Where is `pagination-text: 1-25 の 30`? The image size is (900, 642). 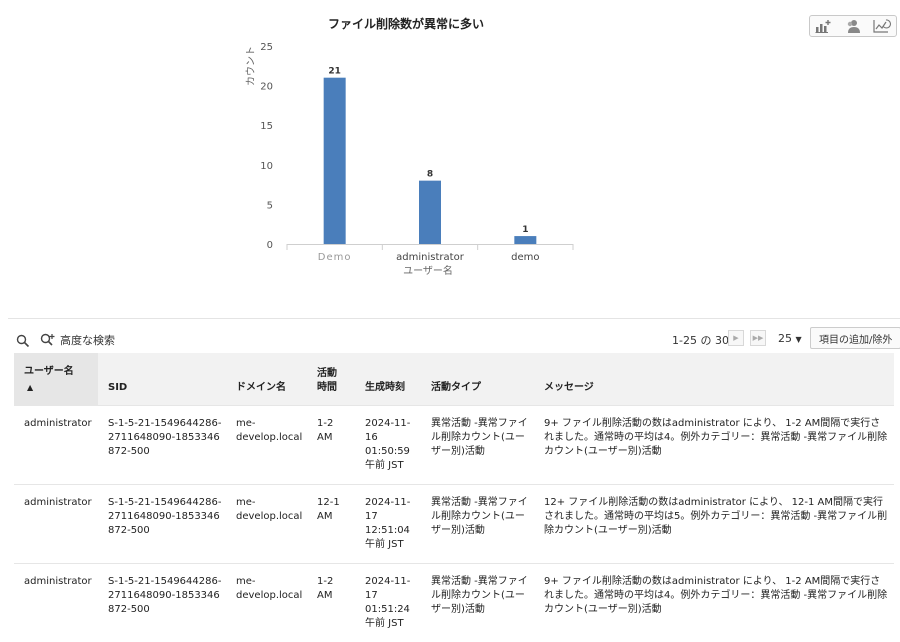 pagination-text: 1-25 の 30 is located at coordinates (700, 340).